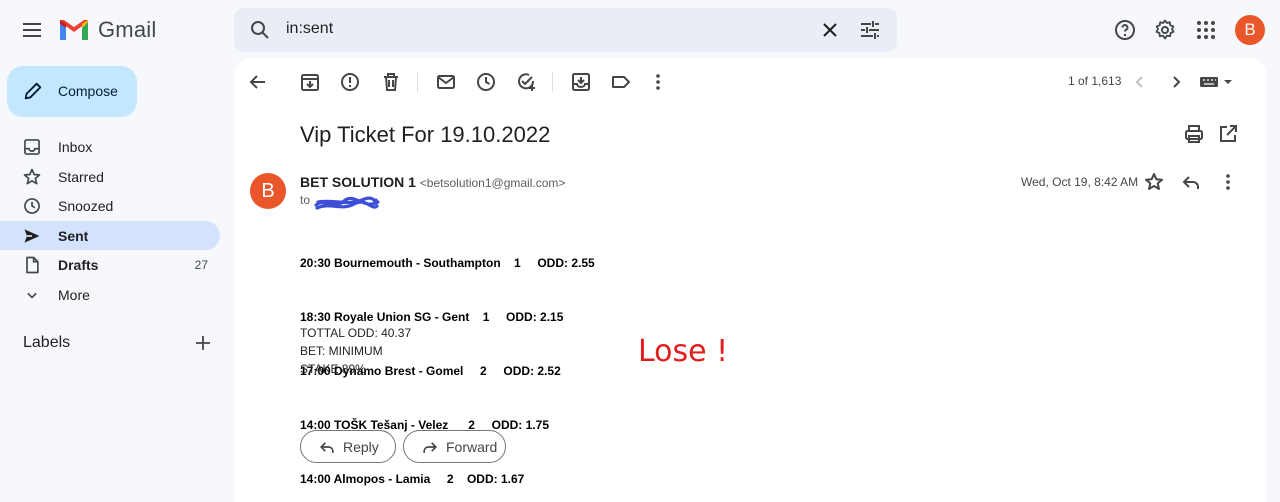  What do you see at coordinates (1250, 30) in the screenshot?
I see `account-avatar: B` at bounding box center [1250, 30].